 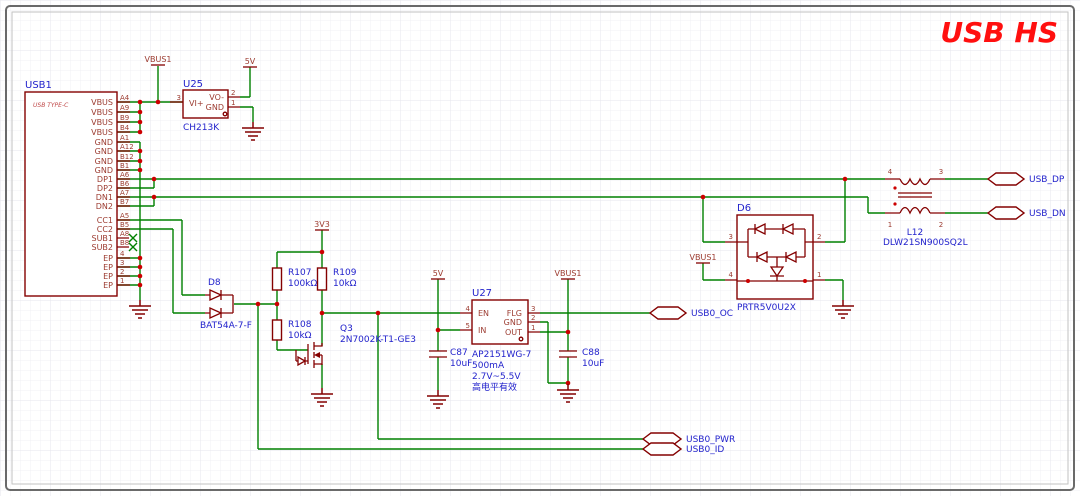 What do you see at coordinates (345, 284) in the screenshot?
I see `r109-value: 10kΩ` at bounding box center [345, 284].